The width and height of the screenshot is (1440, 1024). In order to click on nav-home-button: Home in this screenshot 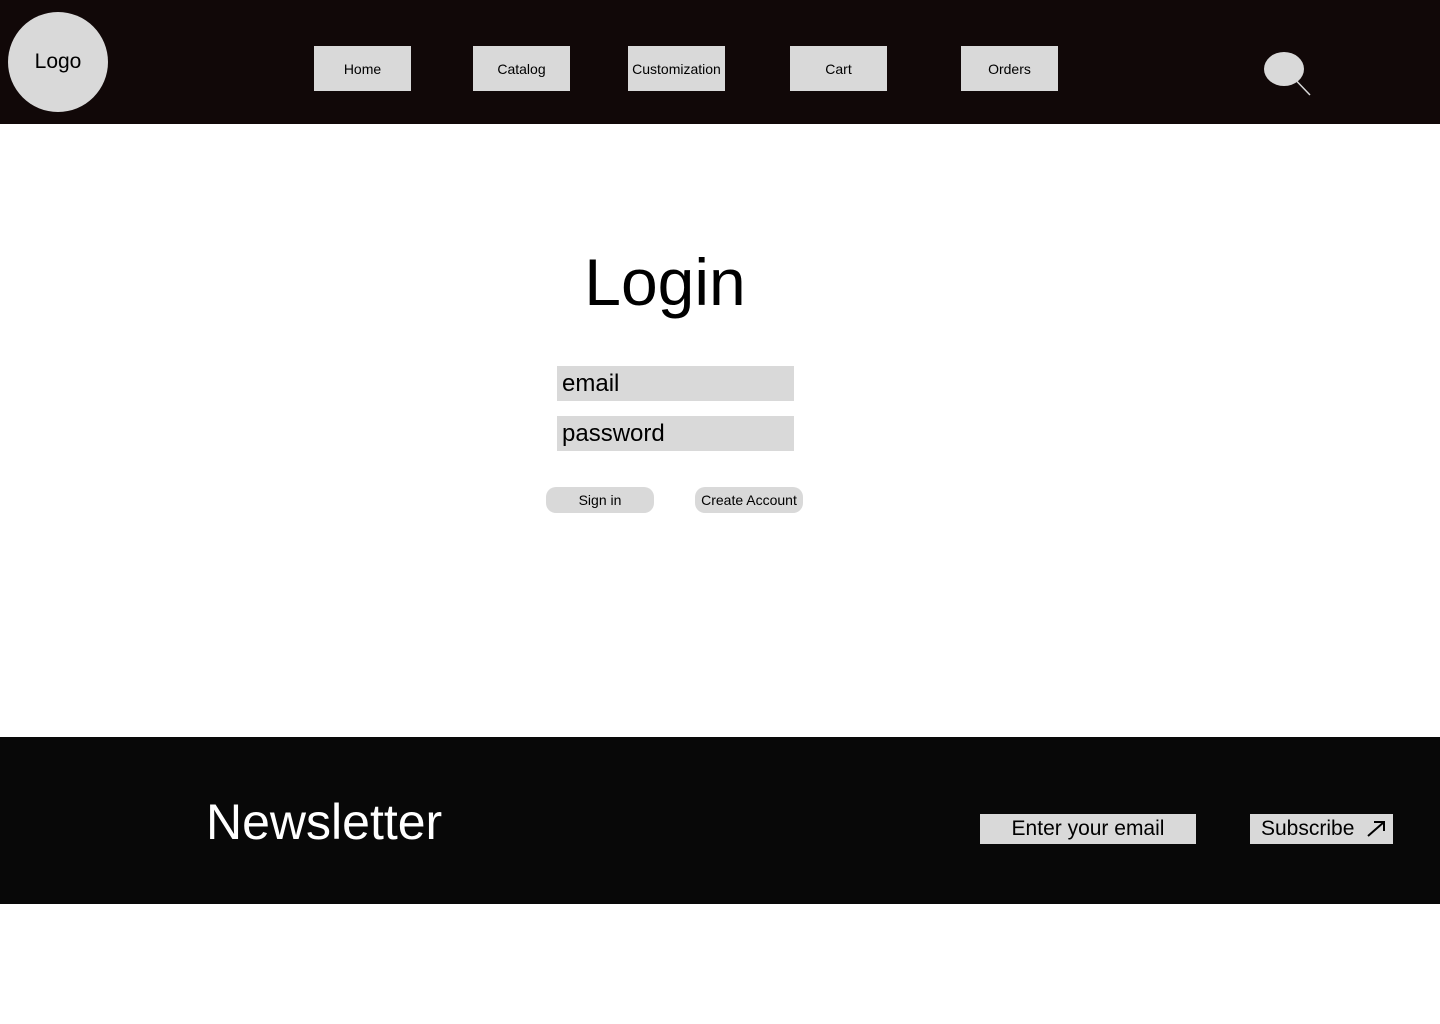, I will do `click(362, 68)`.